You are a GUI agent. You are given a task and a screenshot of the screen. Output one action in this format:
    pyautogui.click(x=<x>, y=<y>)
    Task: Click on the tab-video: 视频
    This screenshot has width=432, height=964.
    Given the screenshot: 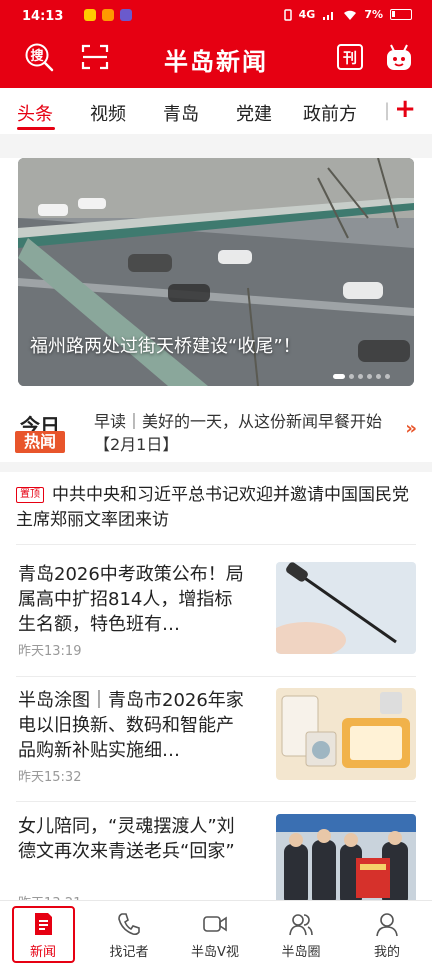 What is the action you would take?
    pyautogui.click(x=108, y=113)
    